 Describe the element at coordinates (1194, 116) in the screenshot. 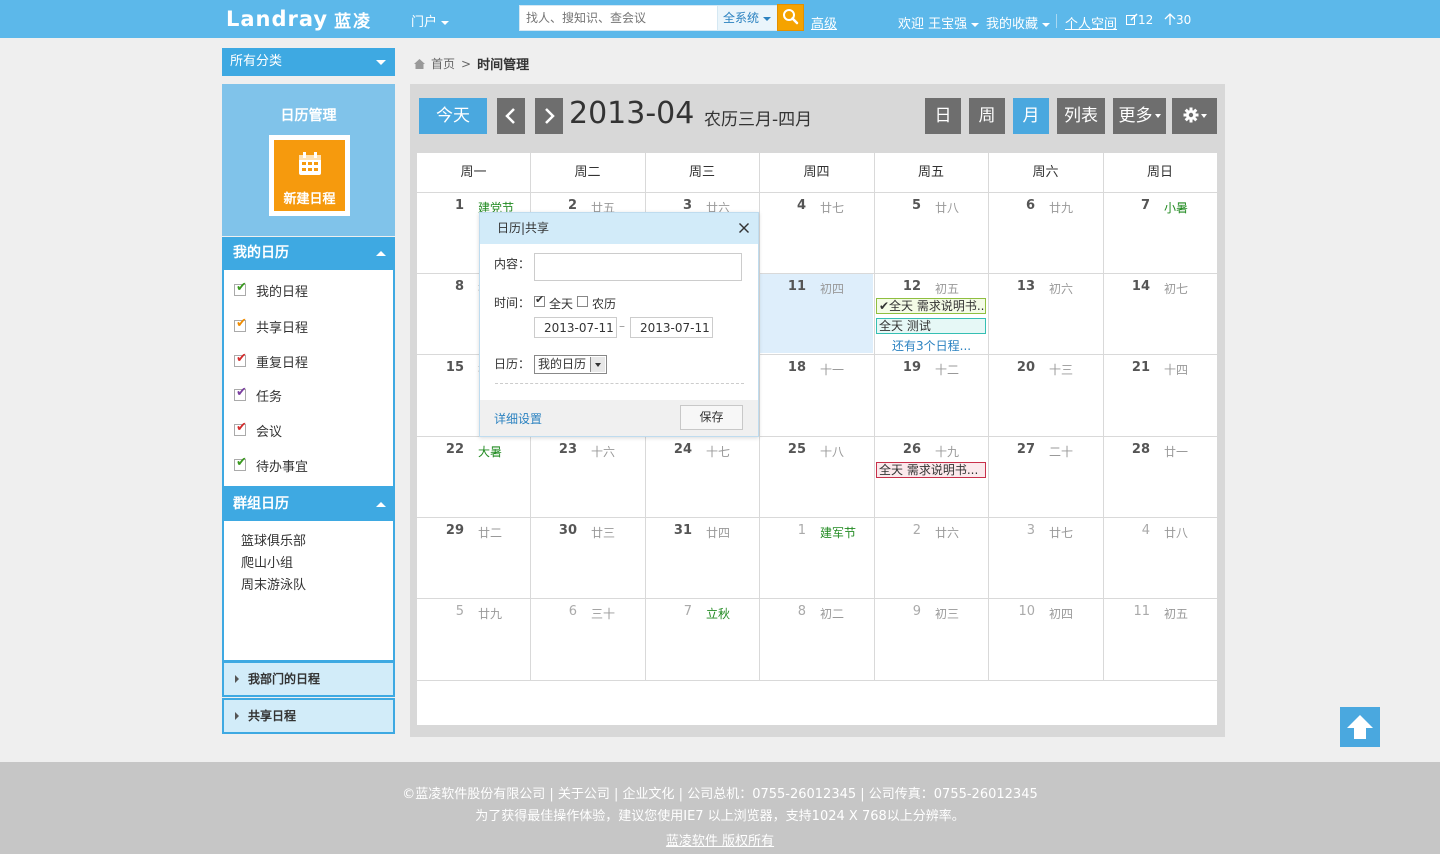

I see `settings-button` at that location.